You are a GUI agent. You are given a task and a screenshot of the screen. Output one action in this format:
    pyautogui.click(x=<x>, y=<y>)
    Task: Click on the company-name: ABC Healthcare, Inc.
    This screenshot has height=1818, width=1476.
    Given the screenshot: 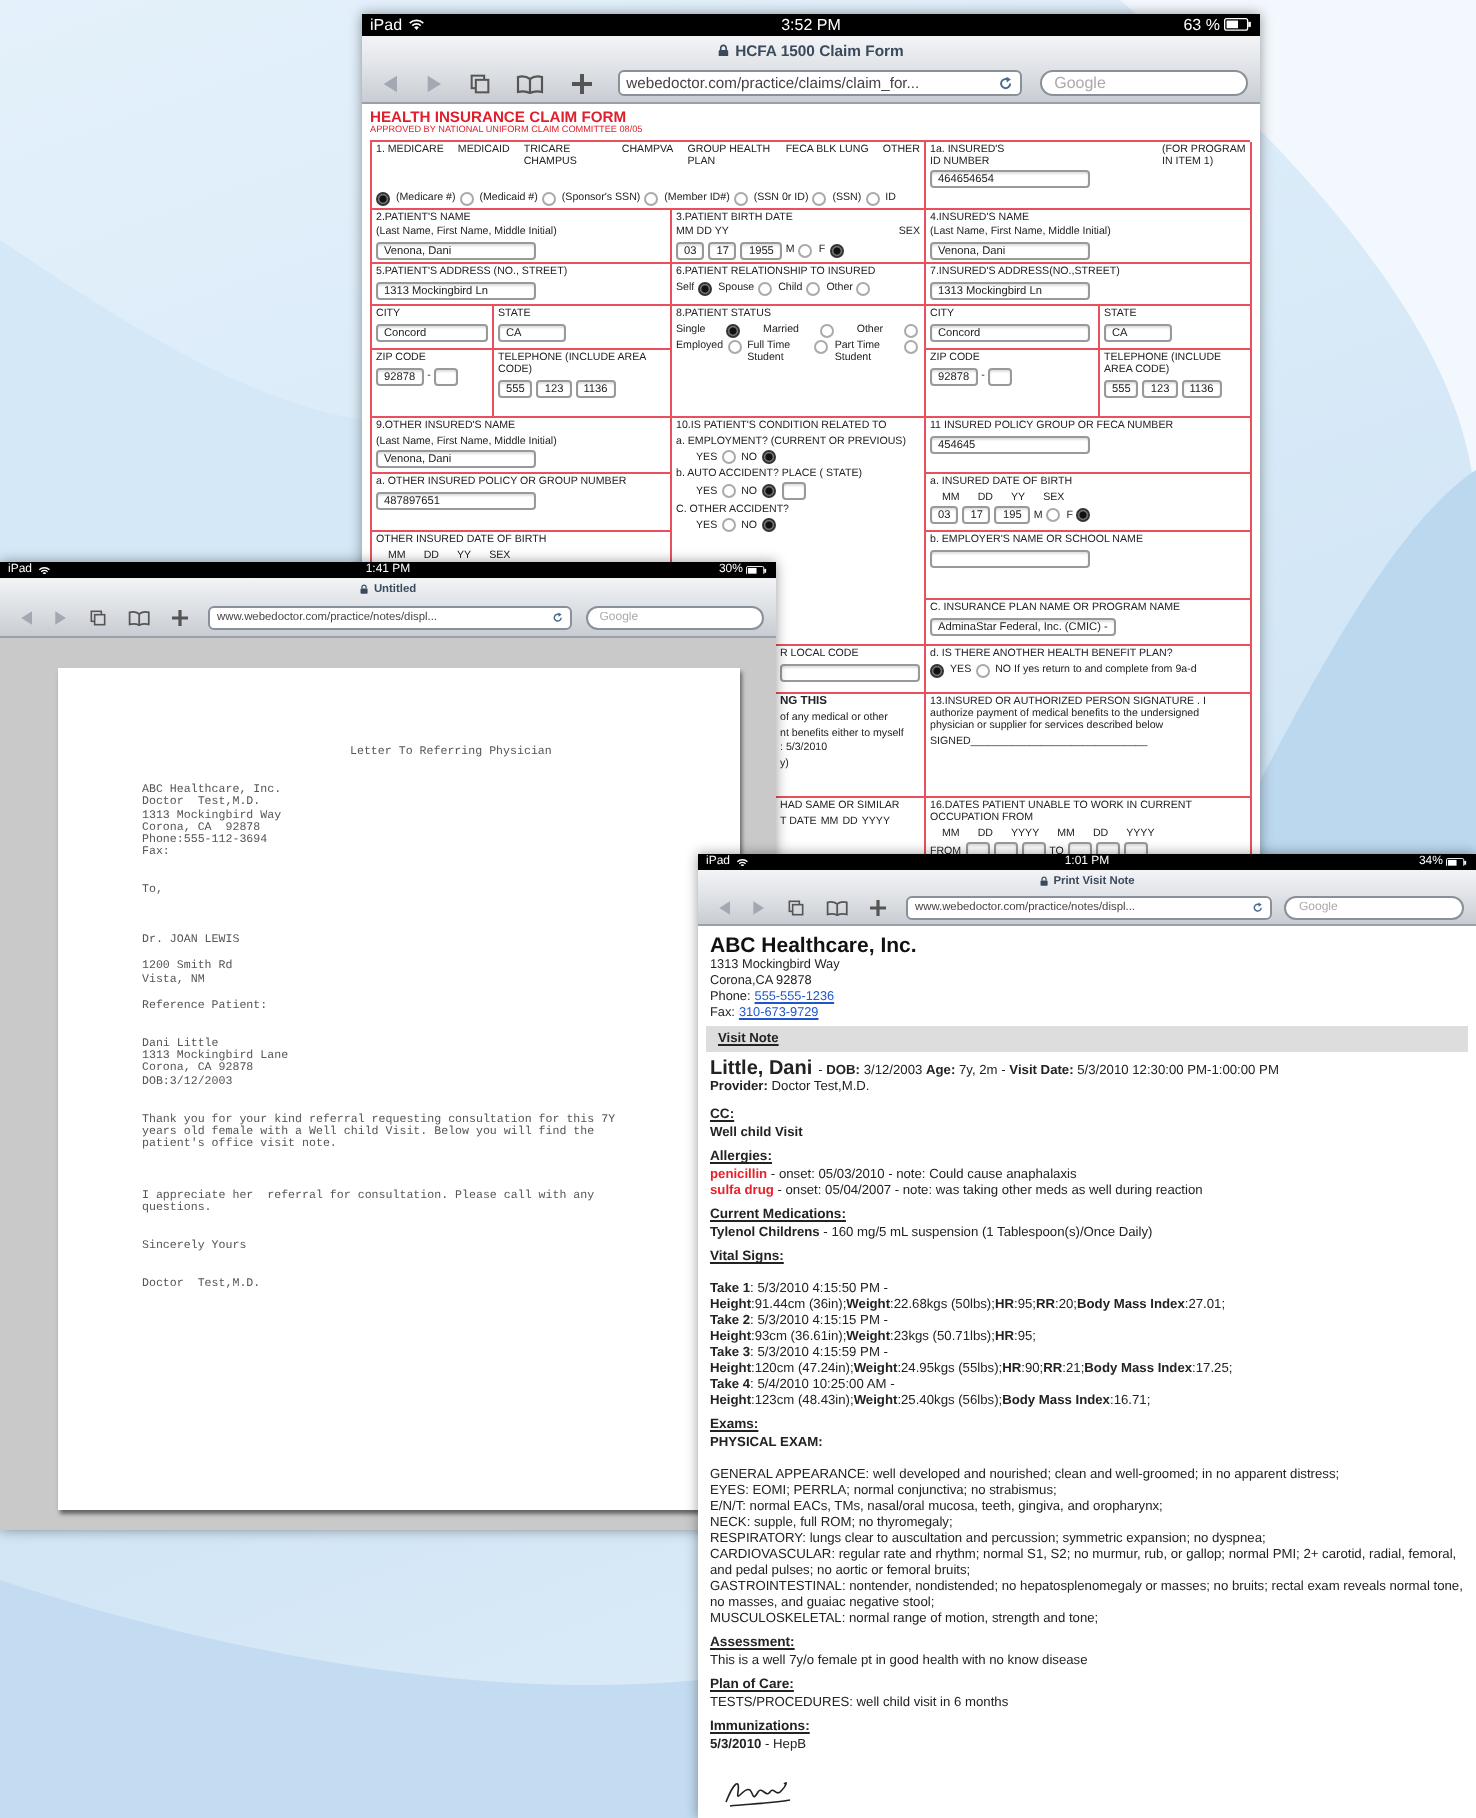 What is the action you would take?
    pyautogui.click(x=814, y=946)
    